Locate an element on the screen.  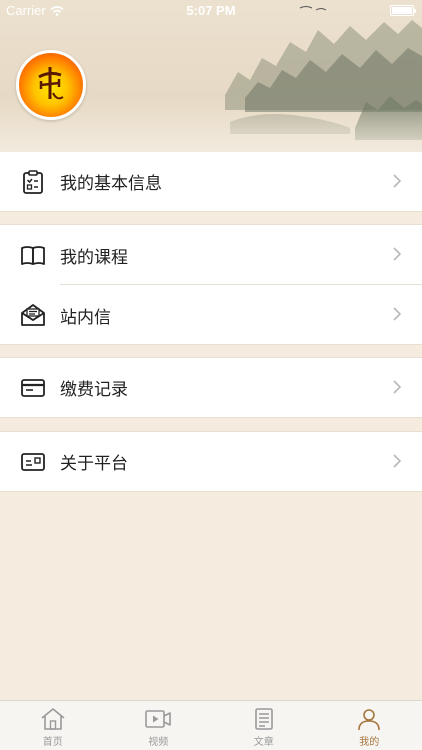
menu-item-label: 站内信 is located at coordinates (85, 317).